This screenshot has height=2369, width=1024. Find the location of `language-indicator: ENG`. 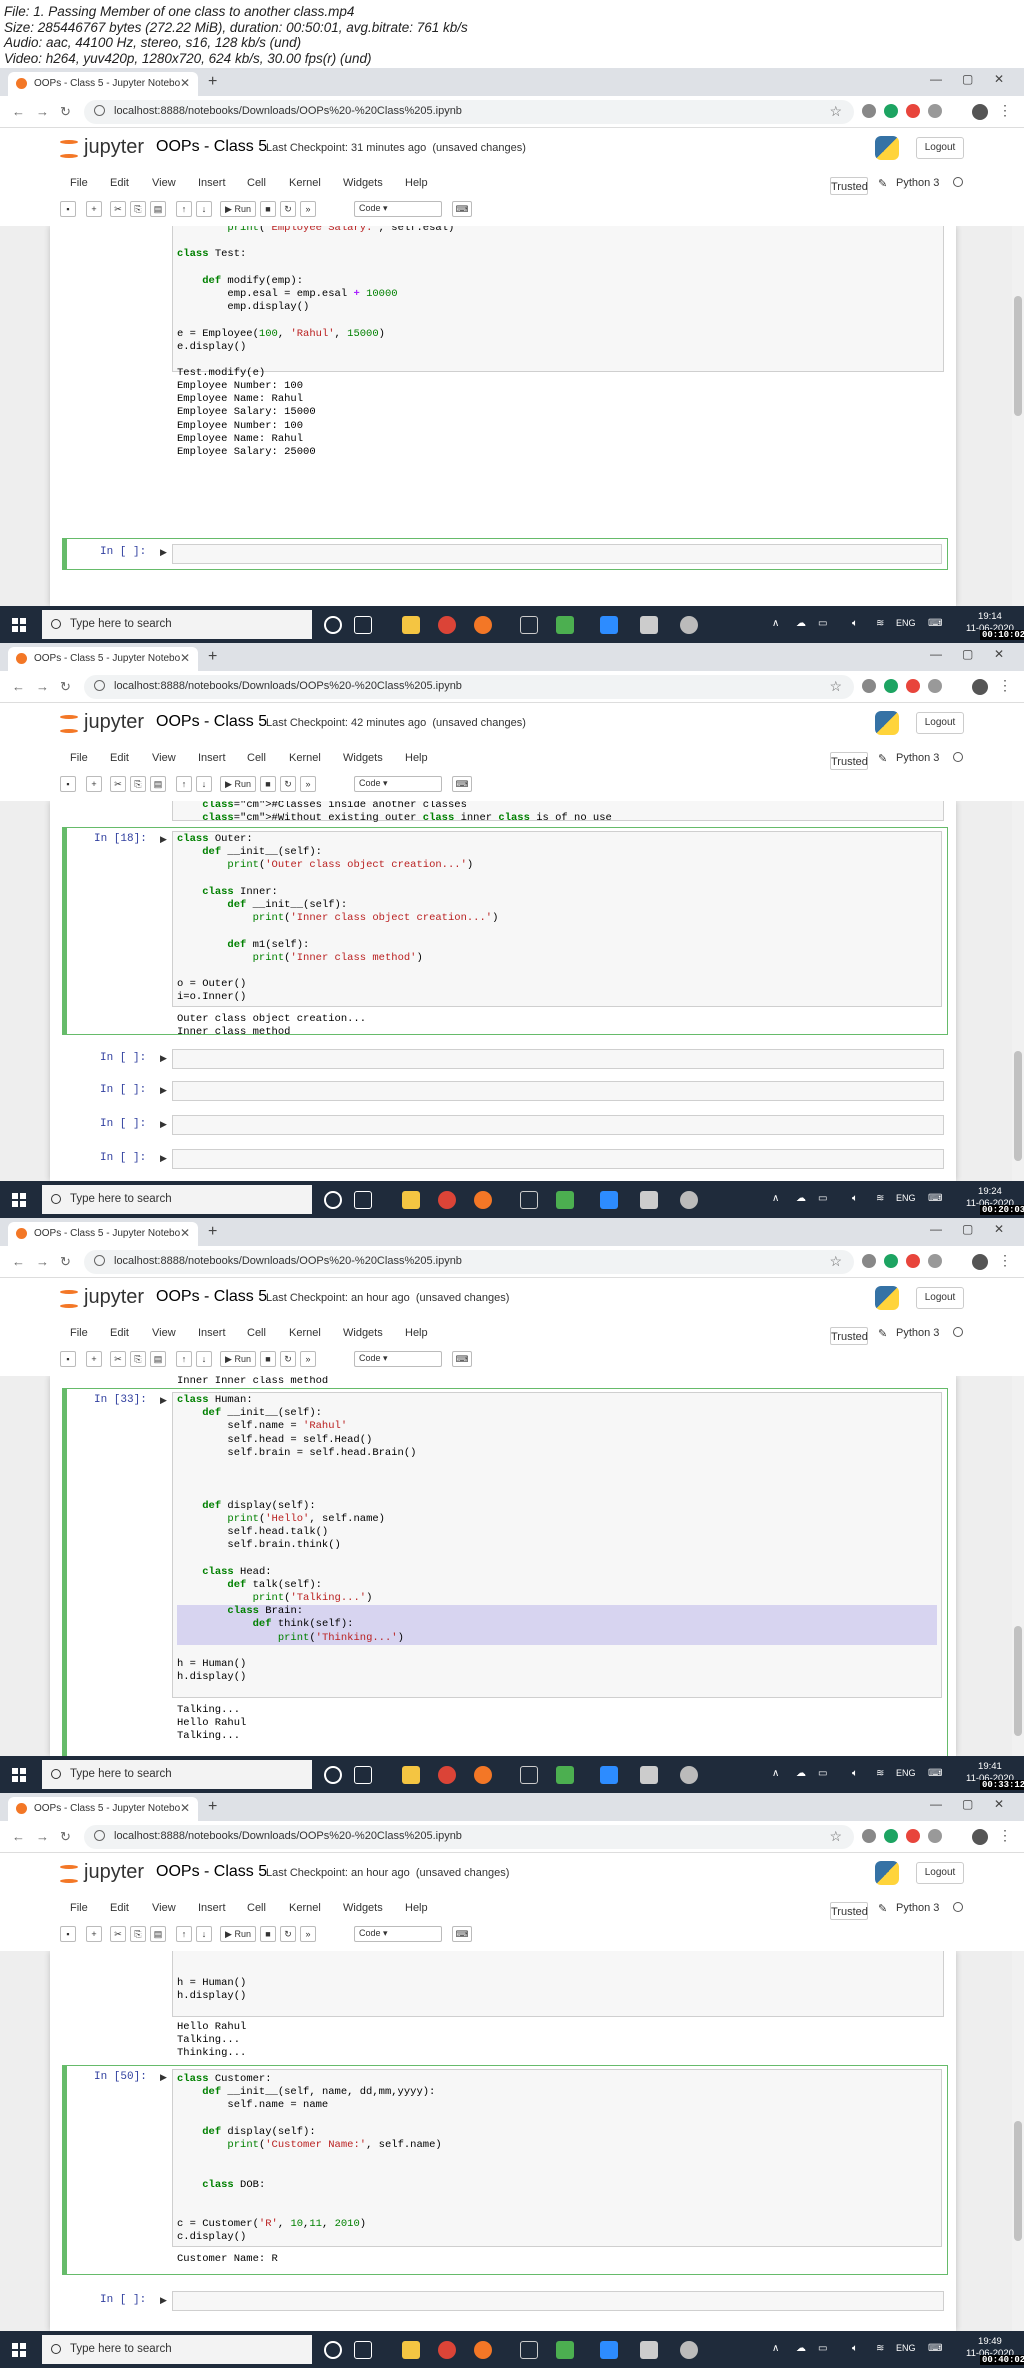

language-indicator: ENG is located at coordinates (906, 1773).